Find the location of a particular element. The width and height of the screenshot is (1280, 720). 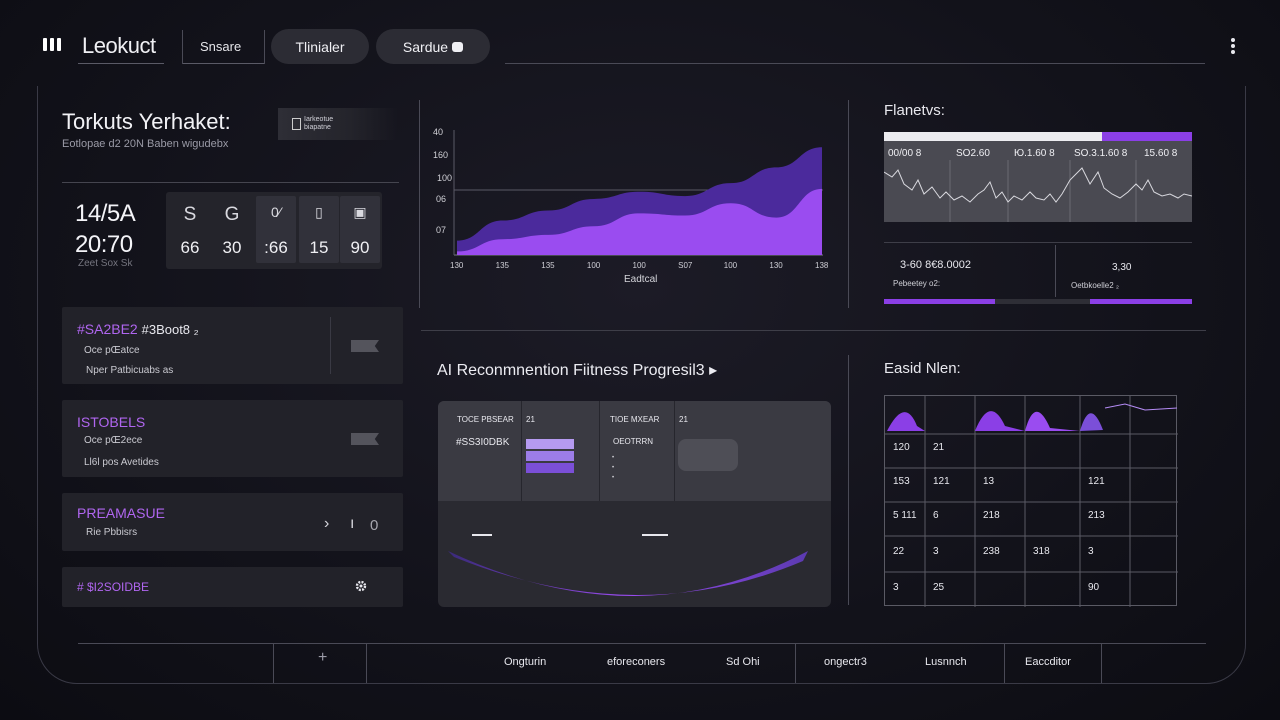

card-line: Oce pŒ2ece is located at coordinates (113, 440).